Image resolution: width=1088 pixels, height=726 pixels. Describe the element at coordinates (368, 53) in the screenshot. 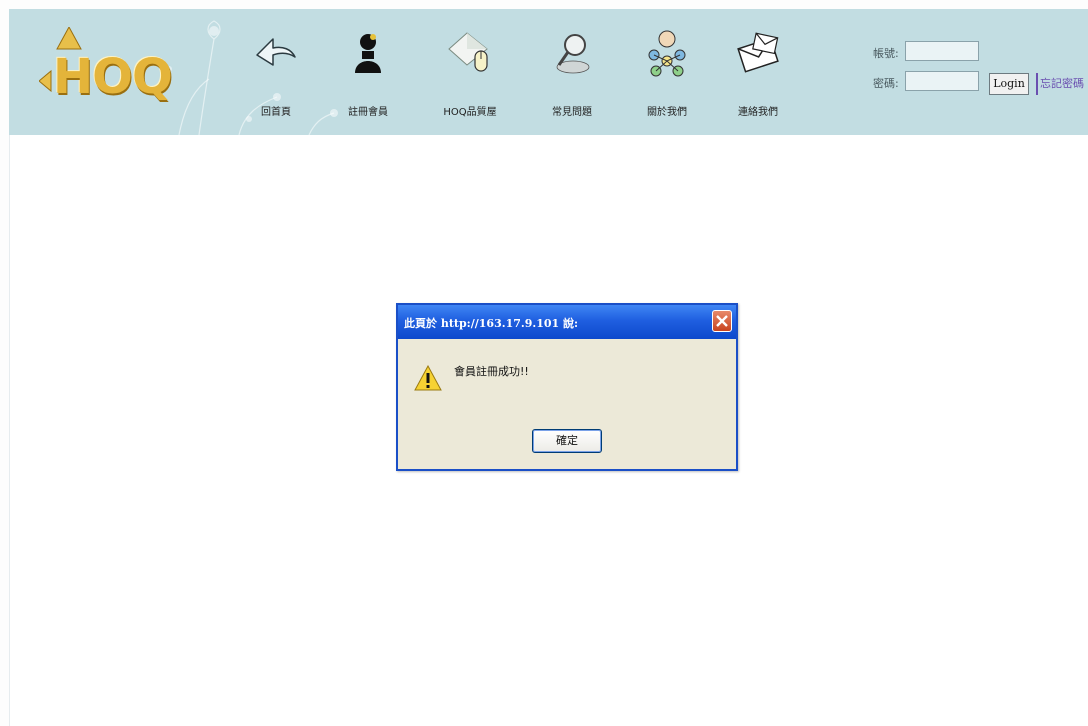

I see `member-icon` at that location.